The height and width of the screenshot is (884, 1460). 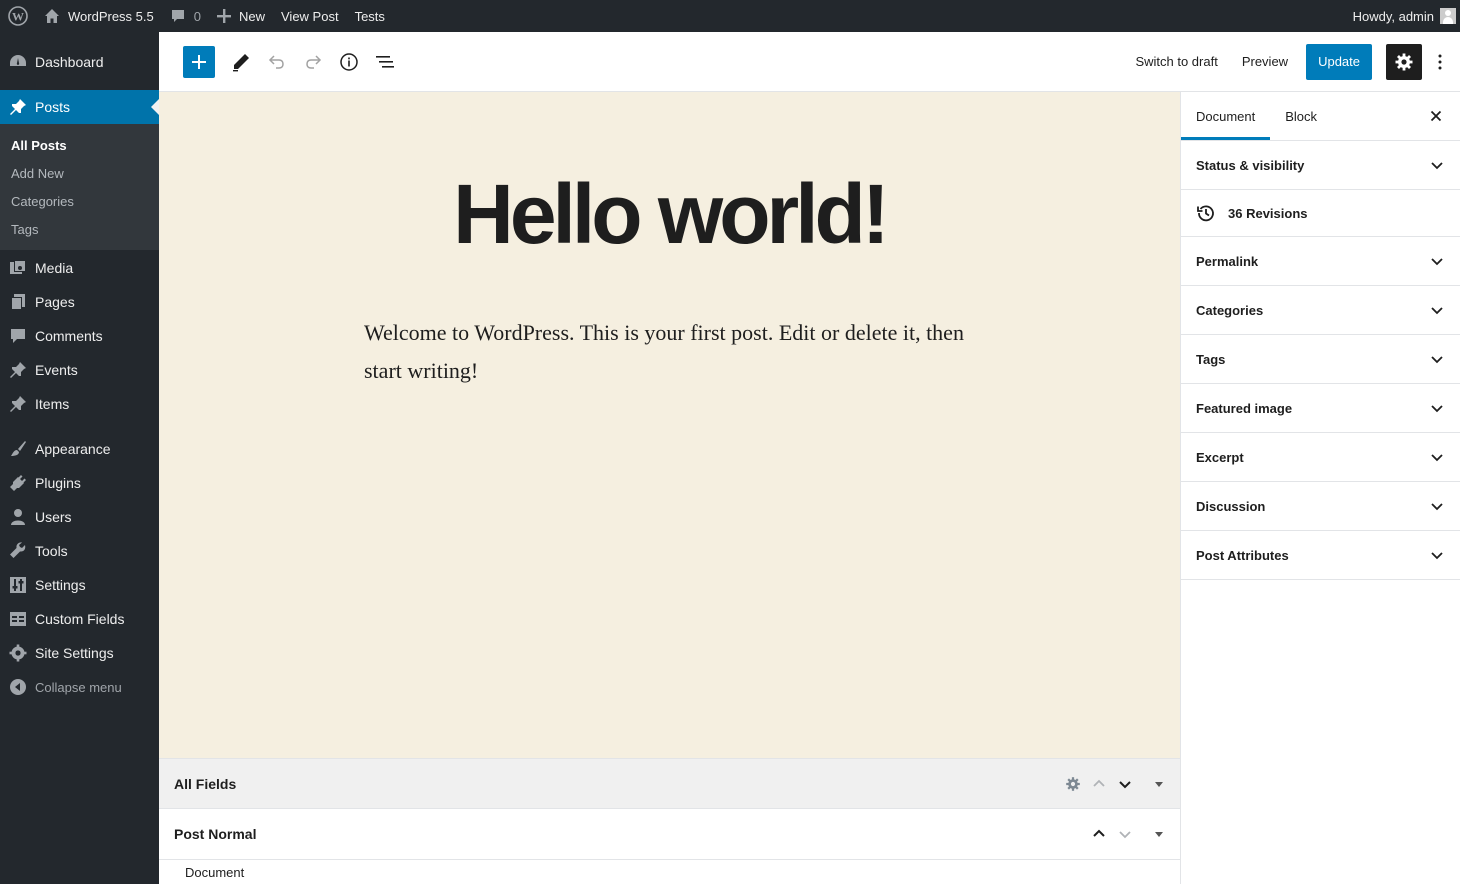 I want to click on menu-tools-label: Tools, so click(x=51, y=551).